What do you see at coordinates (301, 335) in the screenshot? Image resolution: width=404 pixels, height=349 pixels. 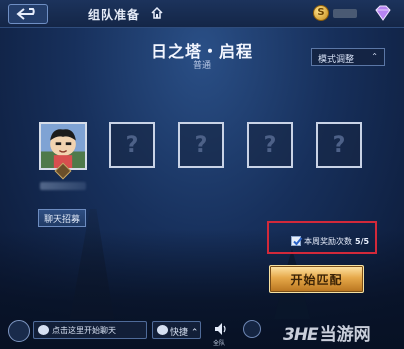 I see `watermark-logo: 3HE` at bounding box center [301, 335].